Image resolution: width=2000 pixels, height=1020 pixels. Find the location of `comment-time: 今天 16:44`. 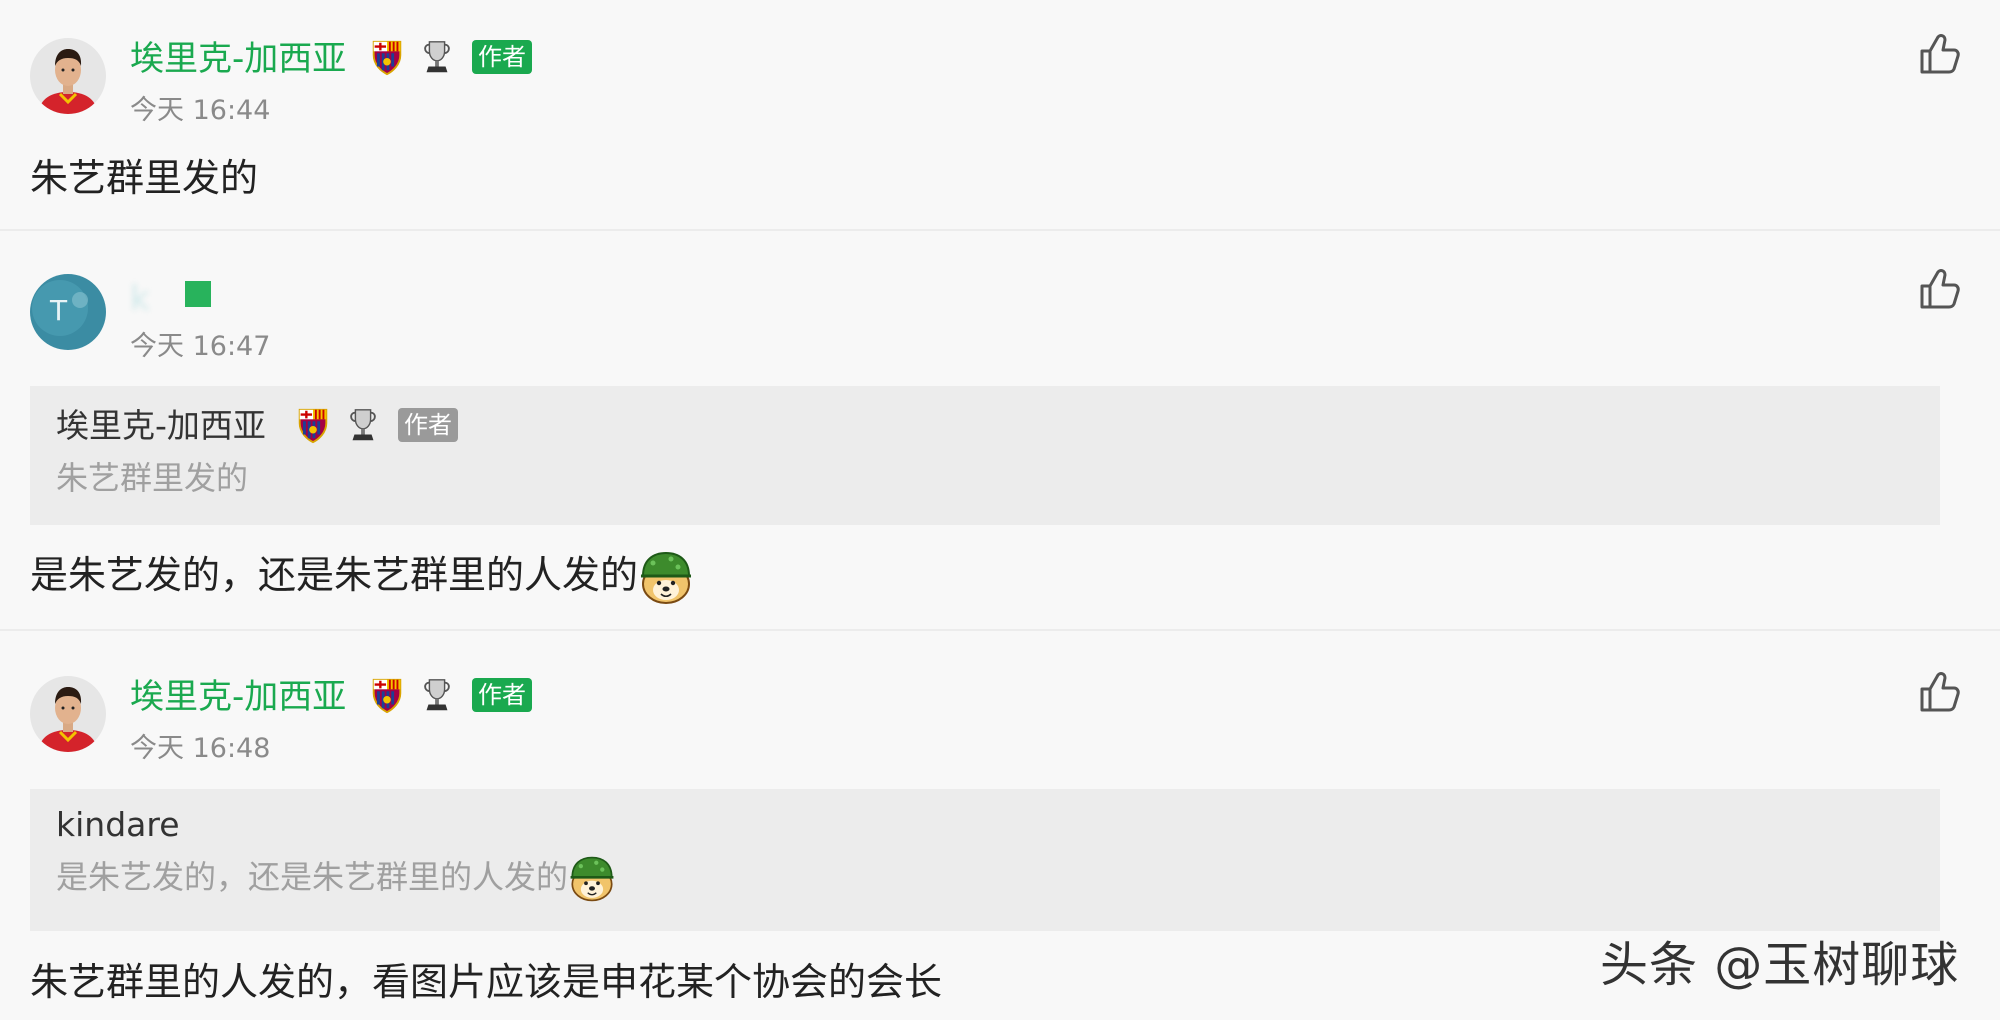

comment-time: 今天 16:44 is located at coordinates (200, 110).